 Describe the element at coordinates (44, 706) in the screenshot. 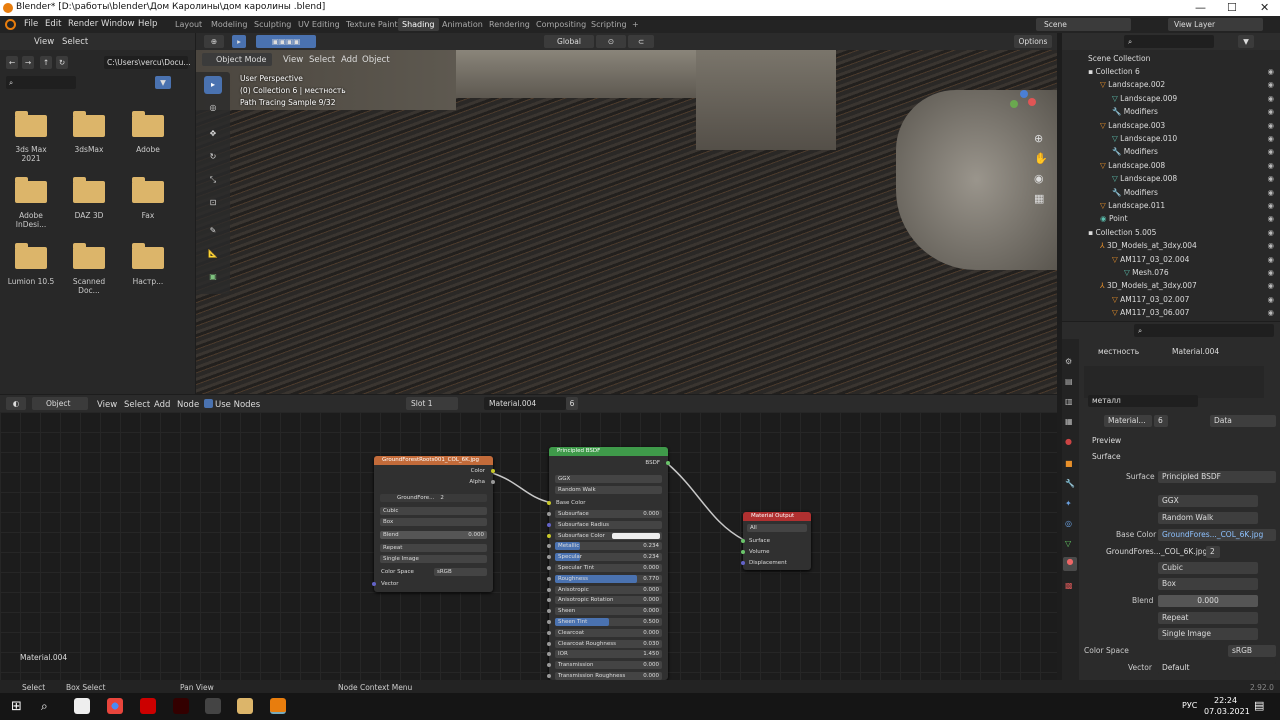

I see `search-icon: ⌕` at that location.